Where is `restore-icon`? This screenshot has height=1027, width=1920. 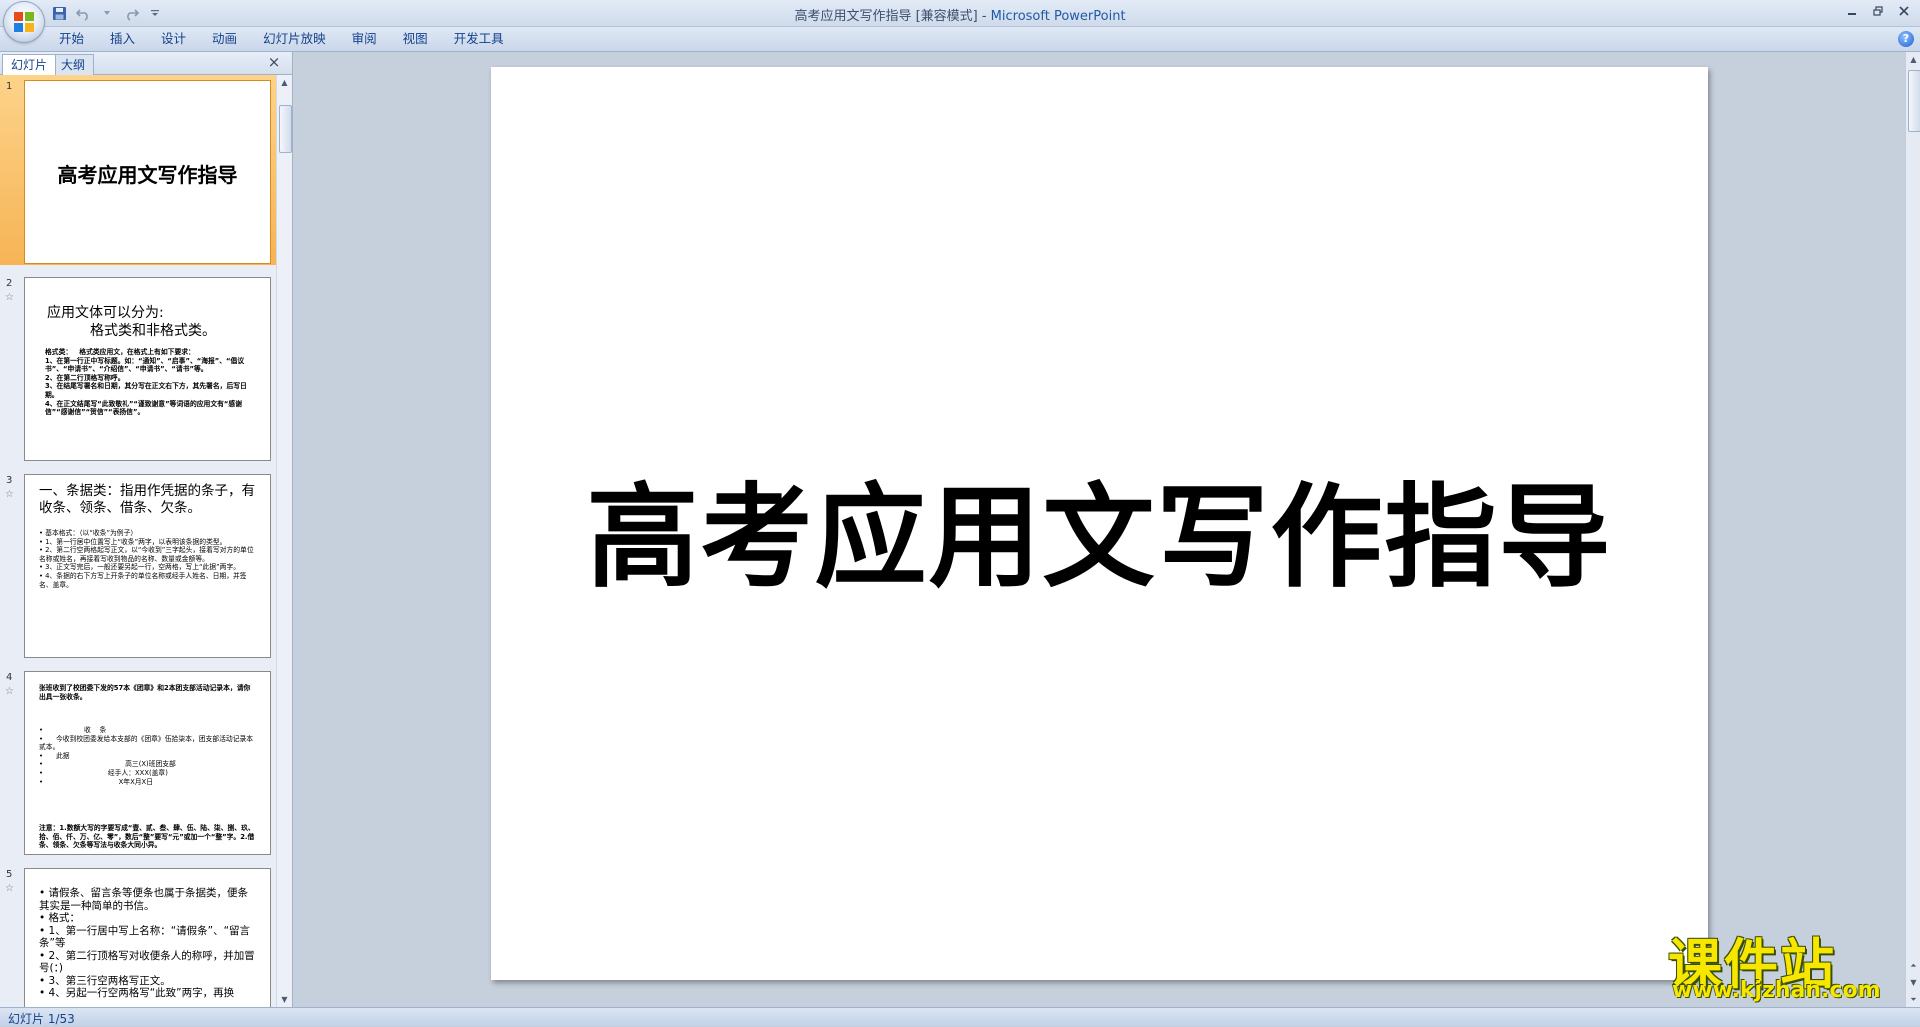 restore-icon is located at coordinates (1878, 11).